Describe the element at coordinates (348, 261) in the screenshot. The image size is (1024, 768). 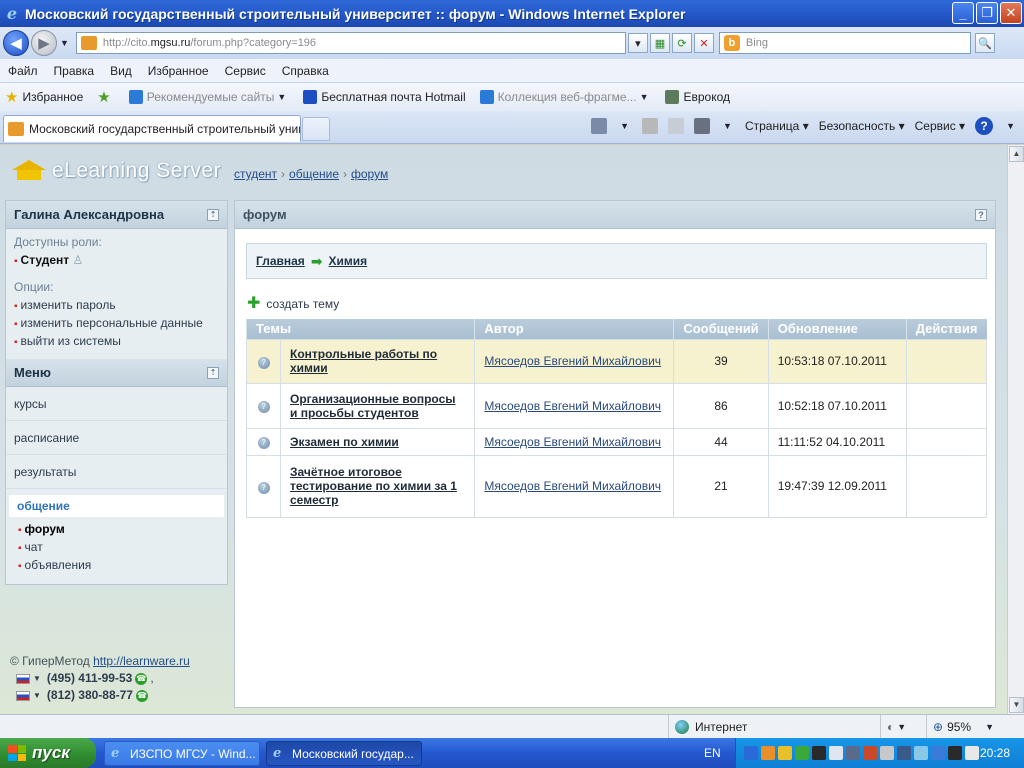
I see `path-current-link: Химия` at that location.